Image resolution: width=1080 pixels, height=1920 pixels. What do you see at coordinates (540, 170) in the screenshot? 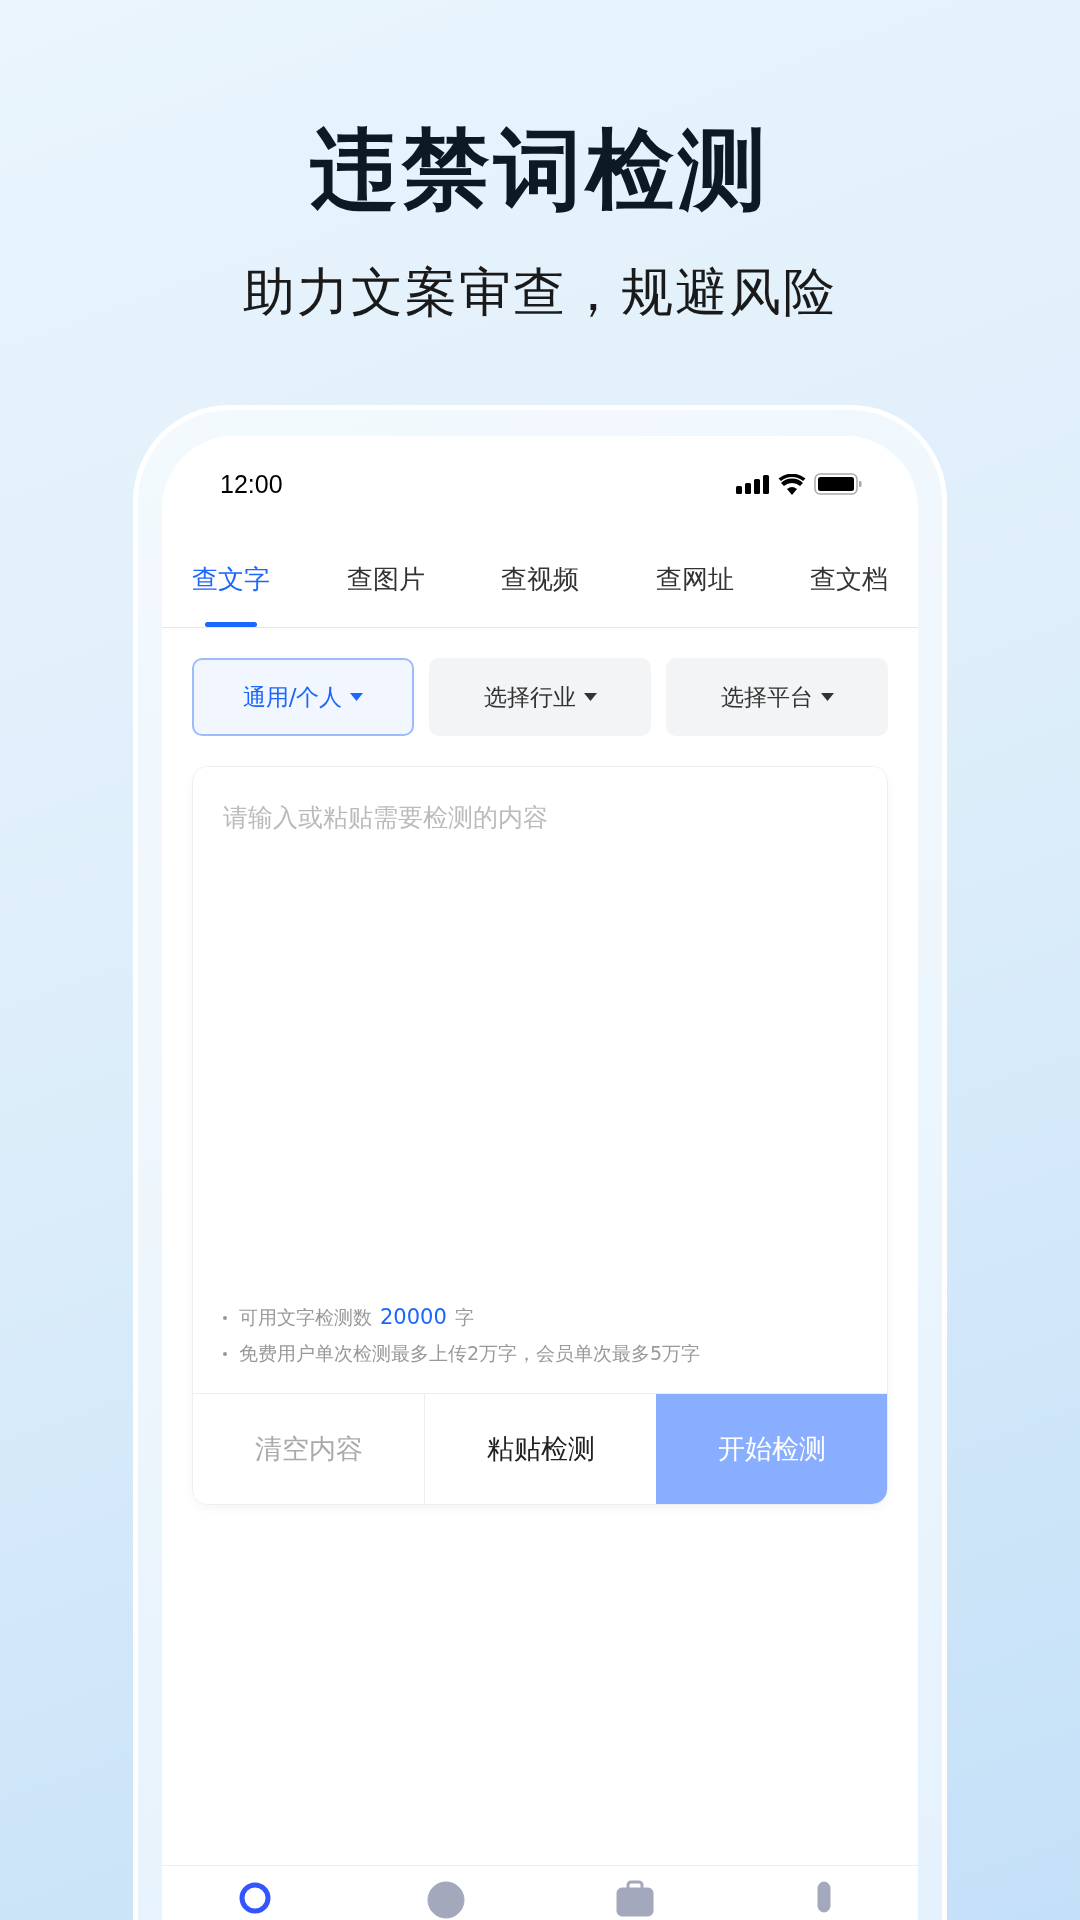
I see `headline: 违禁词检测` at bounding box center [540, 170].